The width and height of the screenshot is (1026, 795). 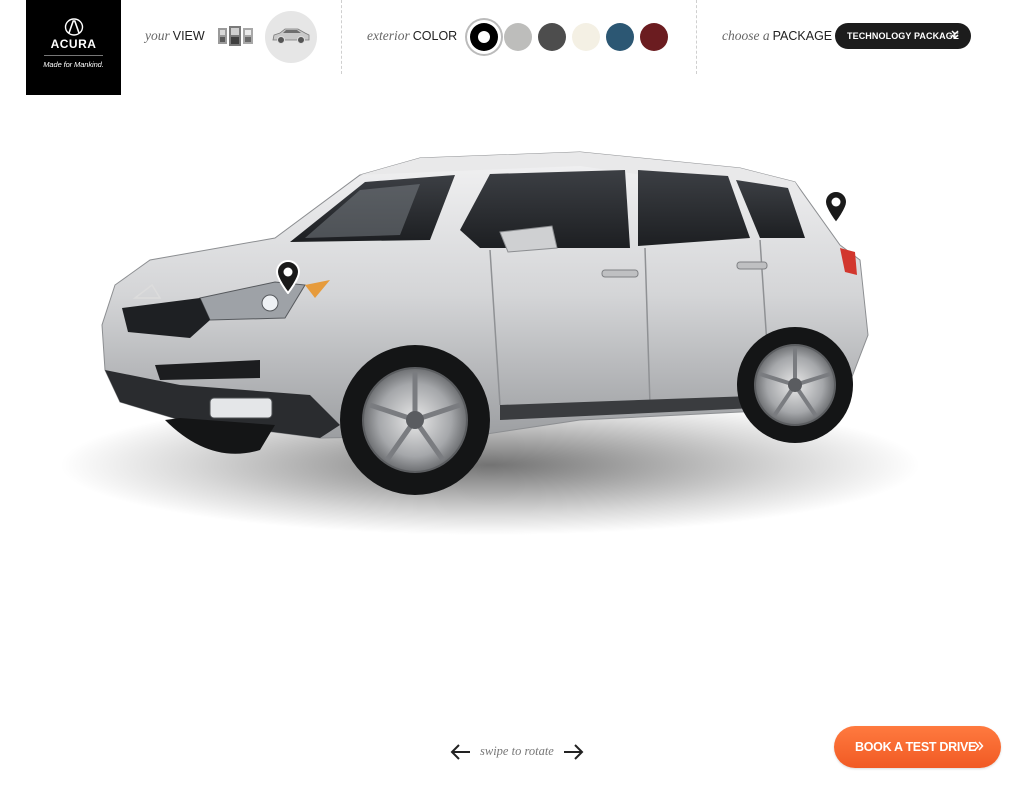 I want to click on double-chevron-right-icon, so click(x=979, y=746).